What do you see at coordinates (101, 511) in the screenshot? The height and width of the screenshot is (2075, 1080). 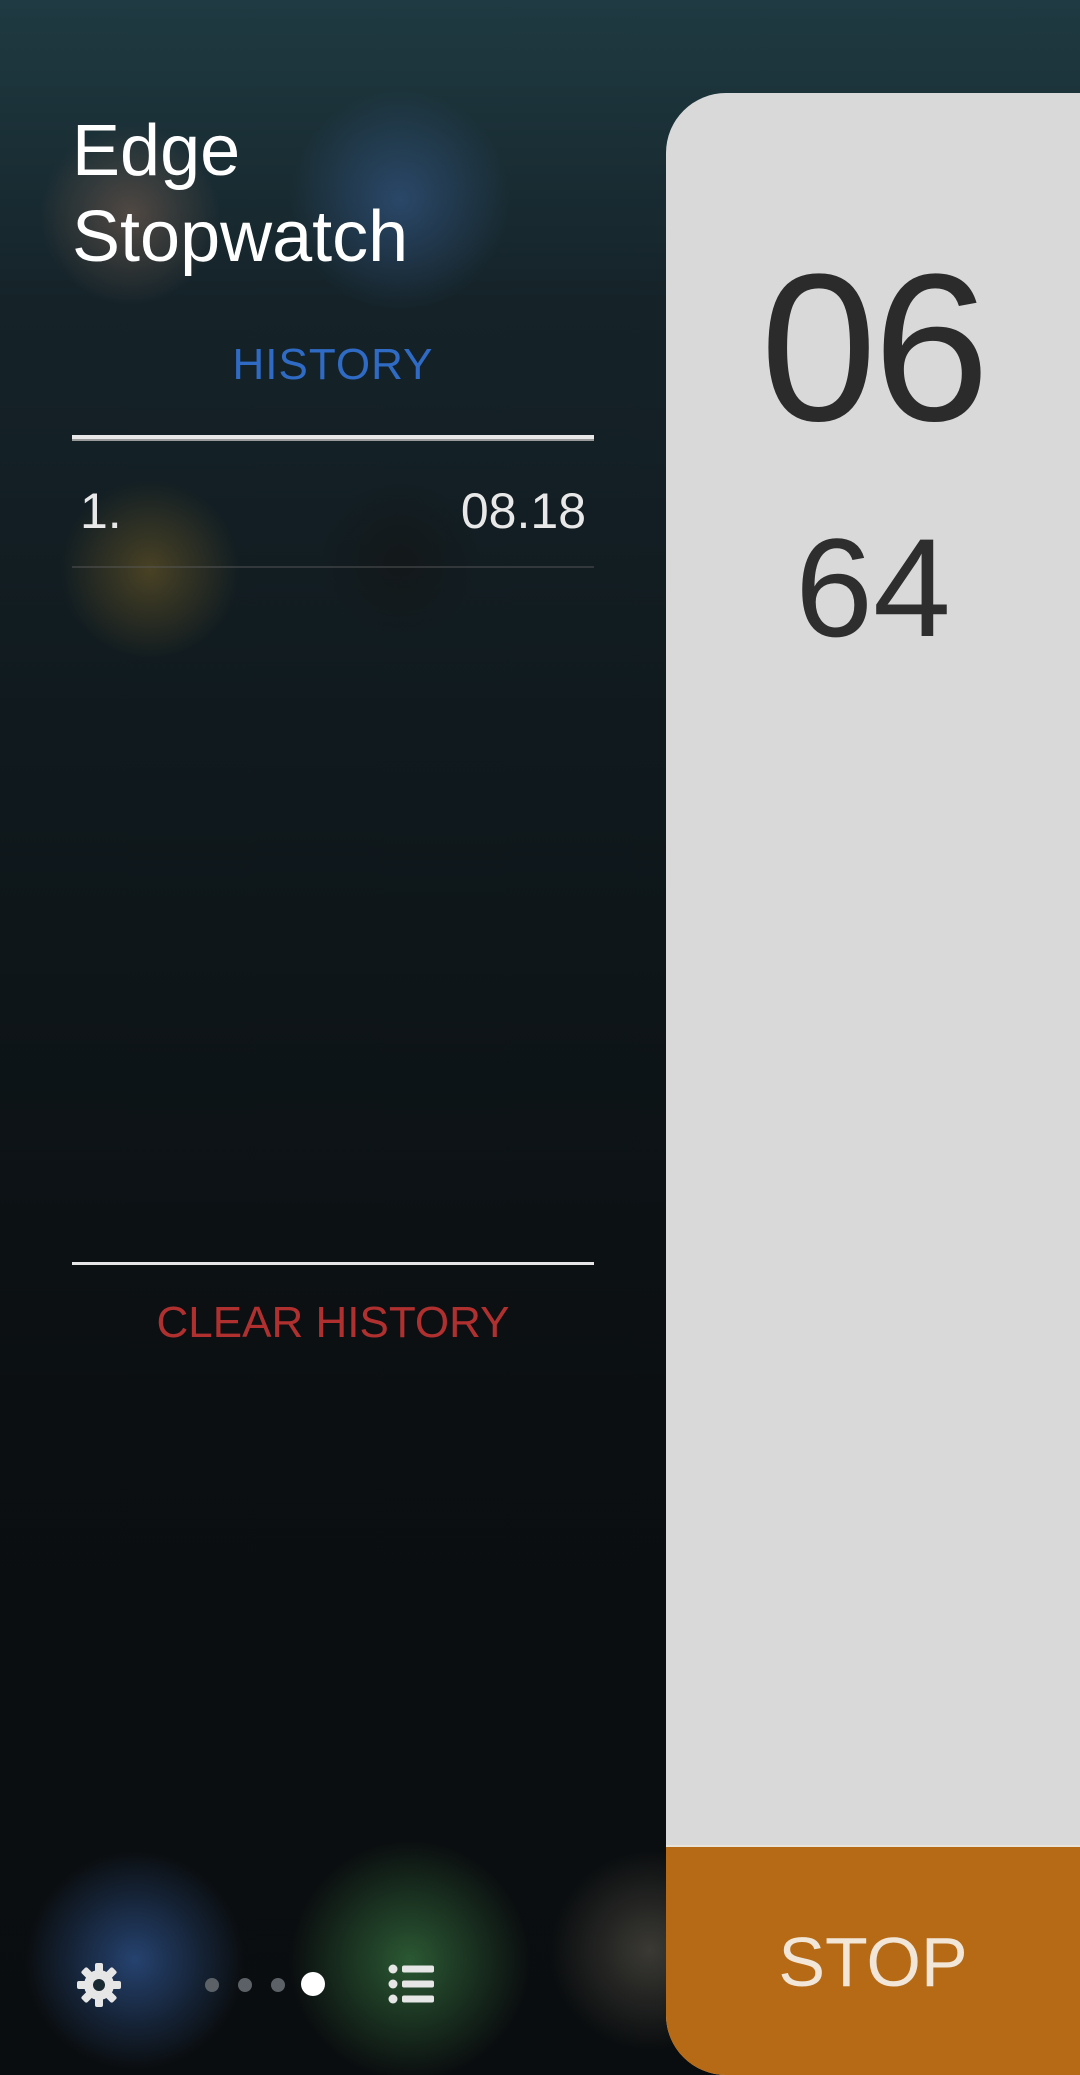 I see `history-item-index: 1.` at bounding box center [101, 511].